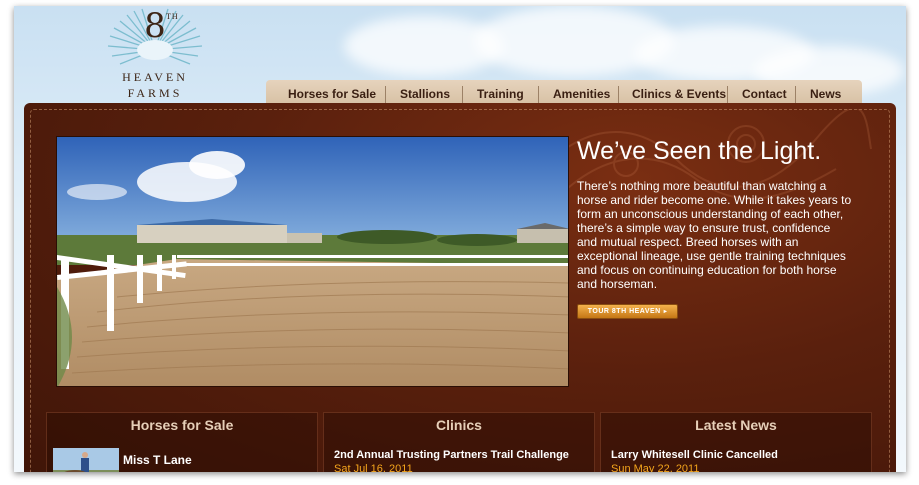  What do you see at coordinates (155, 26) in the screenshot?
I see `logo-numeral: 8` at bounding box center [155, 26].